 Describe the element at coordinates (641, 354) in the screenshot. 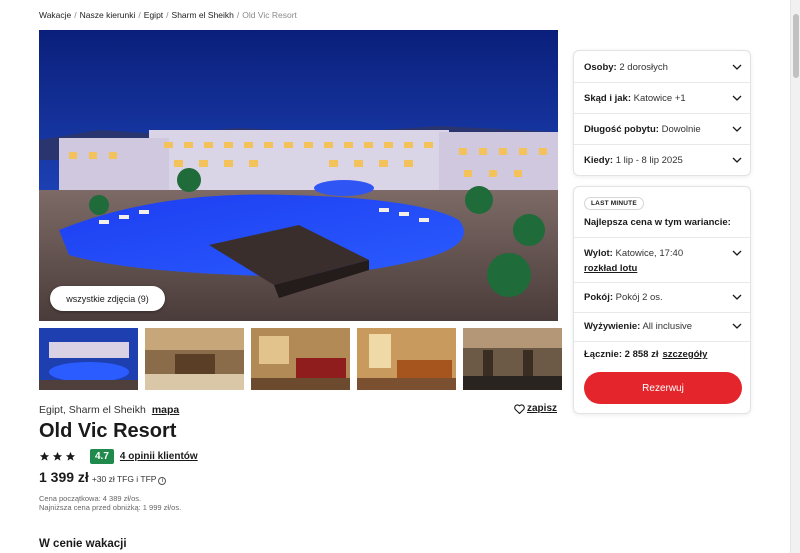

I see `total-price: 2 858 zł` at that location.